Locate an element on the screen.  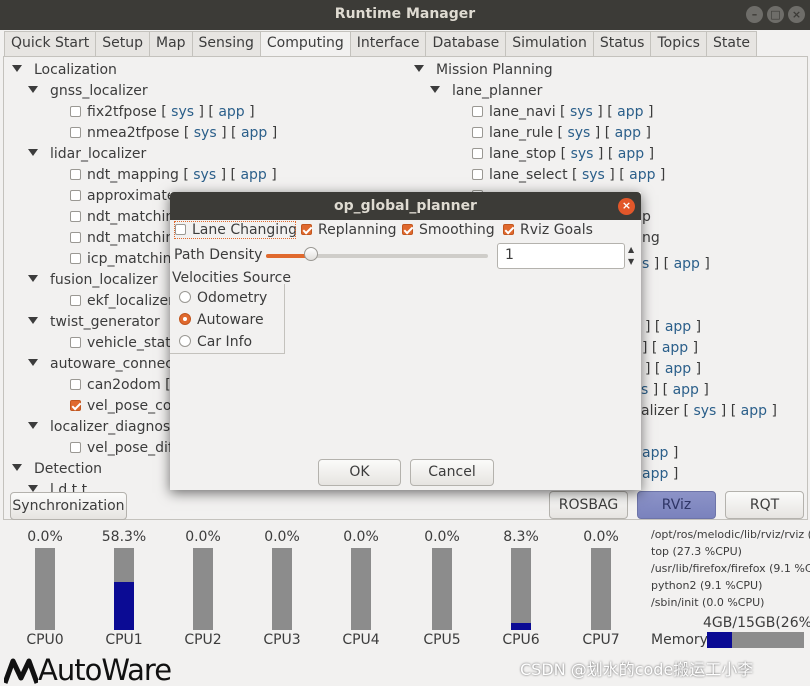
smoothing-checkbox: Smoothing is located at coordinates (448, 230).